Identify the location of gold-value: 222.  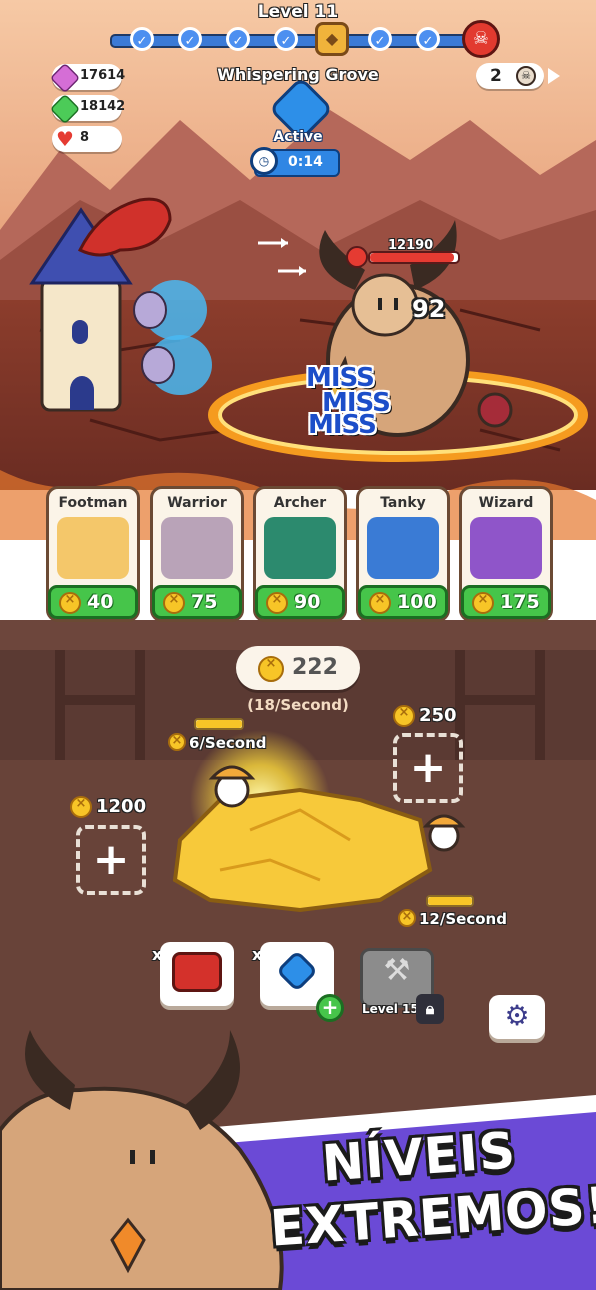
(315, 667).